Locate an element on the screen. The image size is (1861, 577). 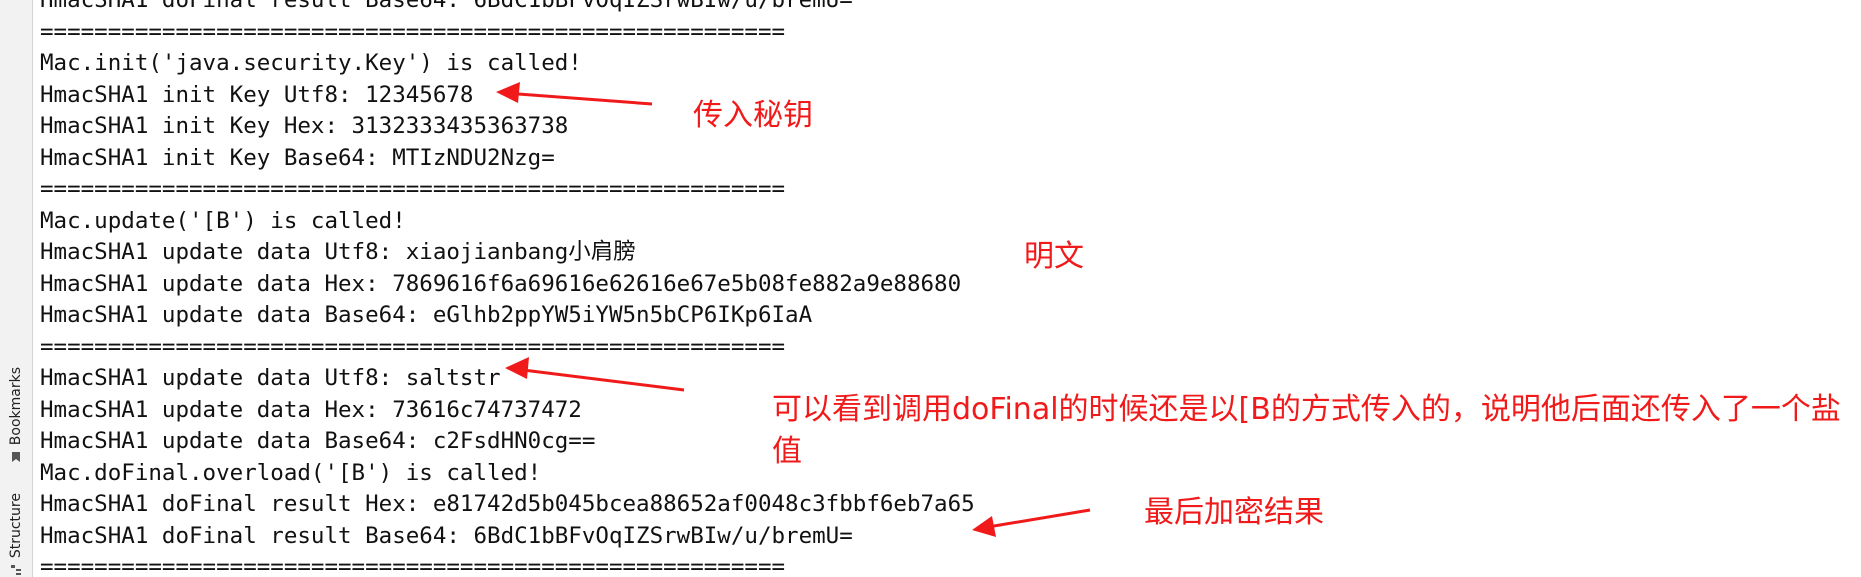
annotation-plaintext: 明文 is located at coordinates (1054, 256).